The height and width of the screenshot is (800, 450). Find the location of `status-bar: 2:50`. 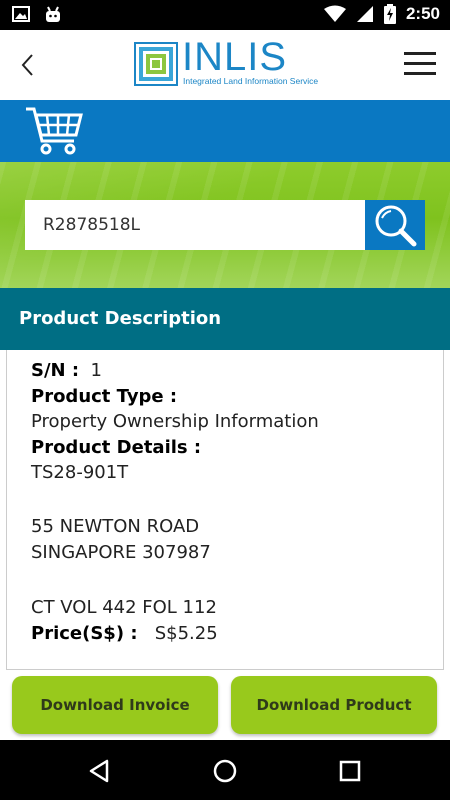

status-bar: 2:50 is located at coordinates (225, 15).